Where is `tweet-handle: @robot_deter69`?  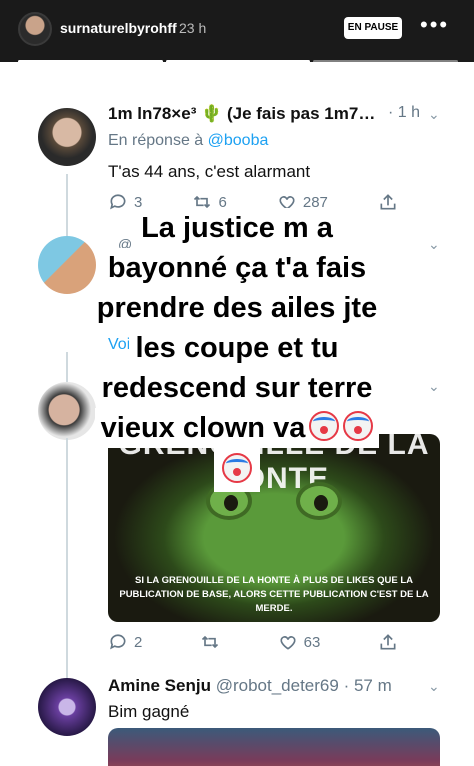 tweet-handle: @robot_deter69 is located at coordinates (277, 685).